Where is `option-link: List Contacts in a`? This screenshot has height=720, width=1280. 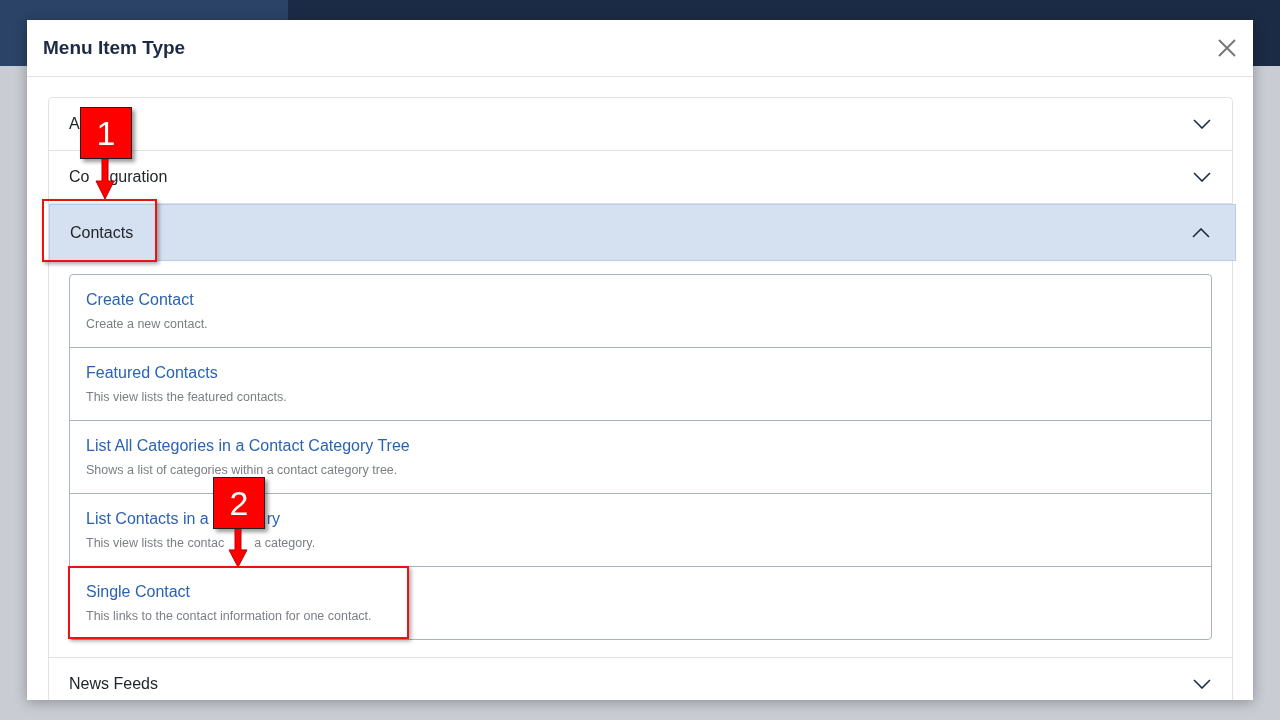 option-link: List Contacts in a is located at coordinates (147, 519).